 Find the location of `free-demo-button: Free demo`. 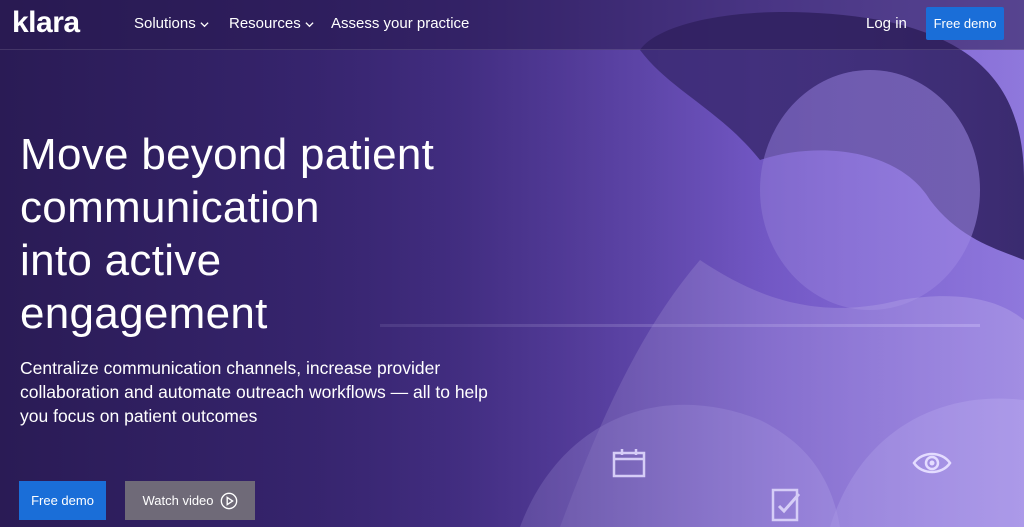

free-demo-button: Free demo is located at coordinates (62, 500).